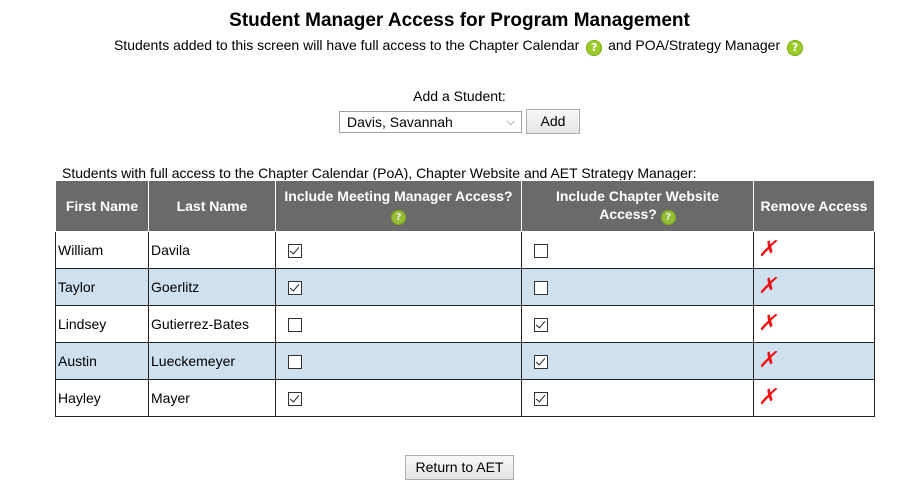 The width and height of the screenshot is (919, 487). I want to click on cell-first-name: William, so click(102, 250).